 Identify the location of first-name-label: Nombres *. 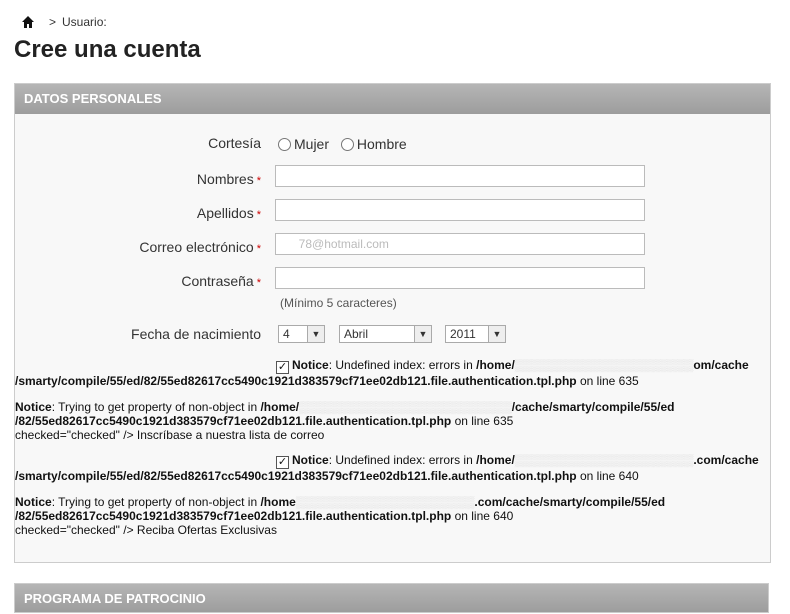
(229, 179).